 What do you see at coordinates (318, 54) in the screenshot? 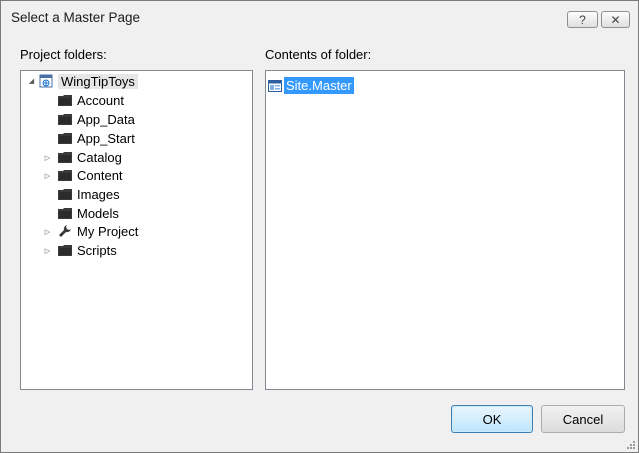
I see `contents-of-folder-label: Contents of folder:` at bounding box center [318, 54].